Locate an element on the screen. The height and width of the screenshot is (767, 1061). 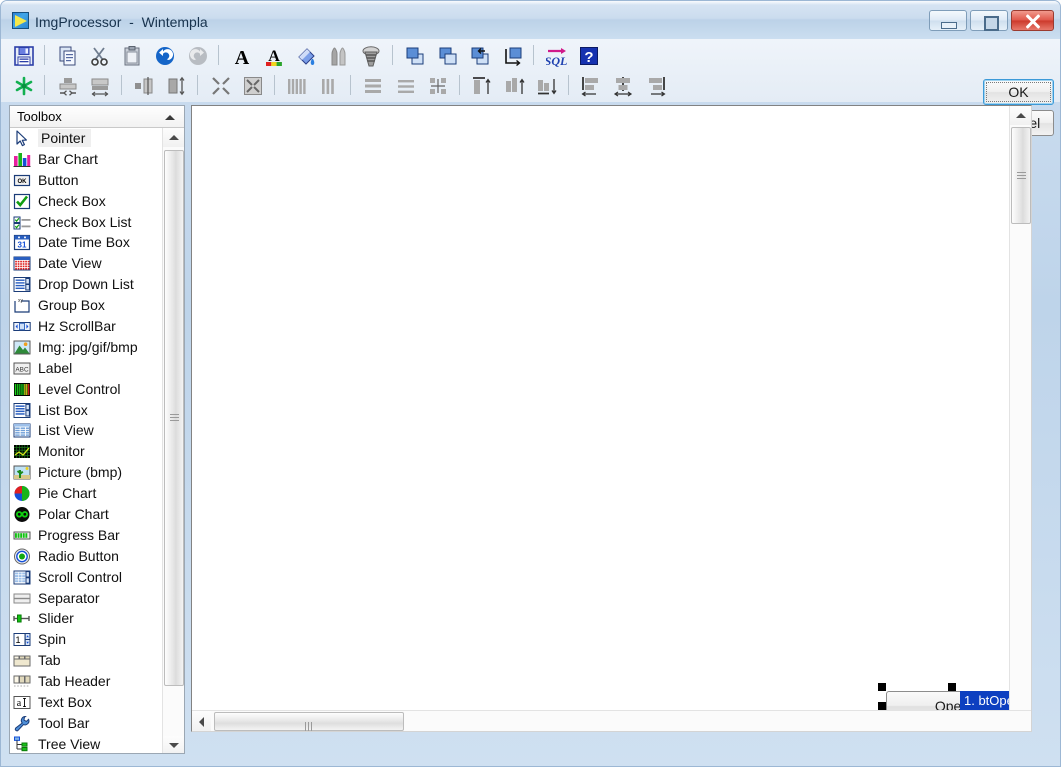
make-same-height-icon is located at coordinates (99, 85).